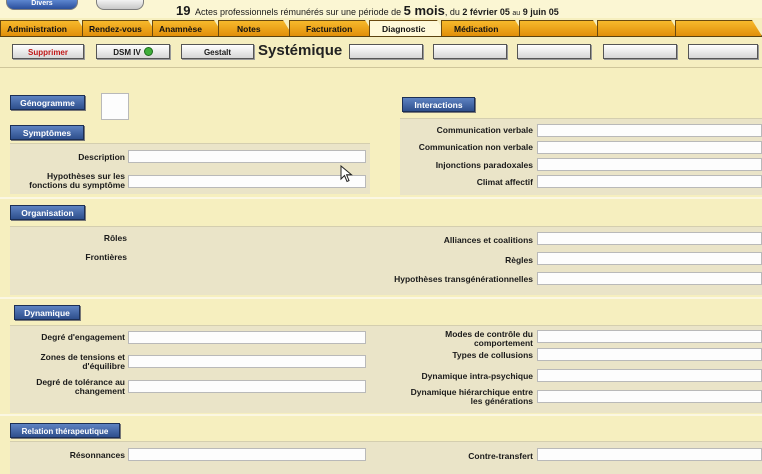 The image size is (762, 474). I want to click on interactions-button: Interactions, so click(438, 104).